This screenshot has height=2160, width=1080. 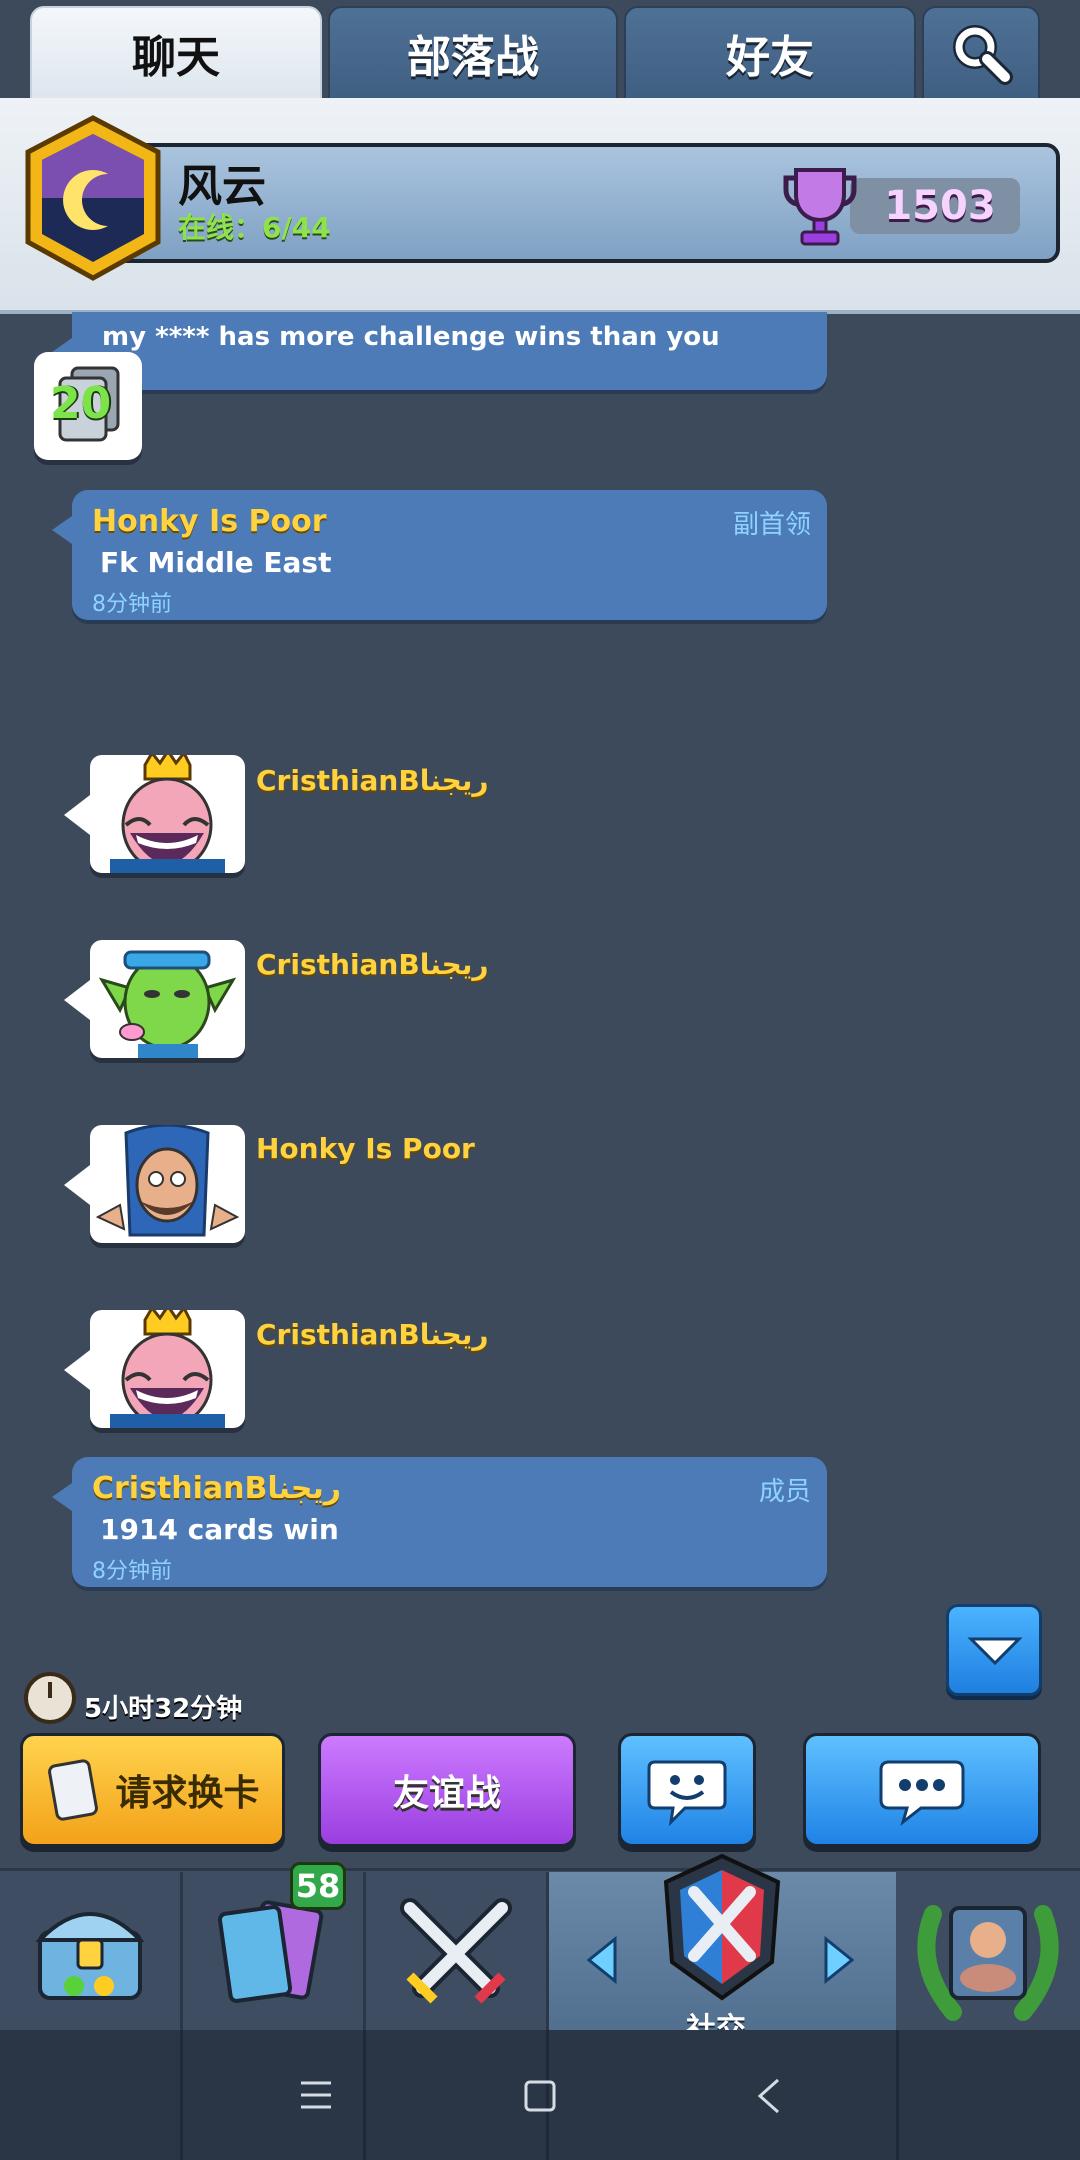 What do you see at coordinates (784, 1492) in the screenshot?
I see `message-role: 成员` at bounding box center [784, 1492].